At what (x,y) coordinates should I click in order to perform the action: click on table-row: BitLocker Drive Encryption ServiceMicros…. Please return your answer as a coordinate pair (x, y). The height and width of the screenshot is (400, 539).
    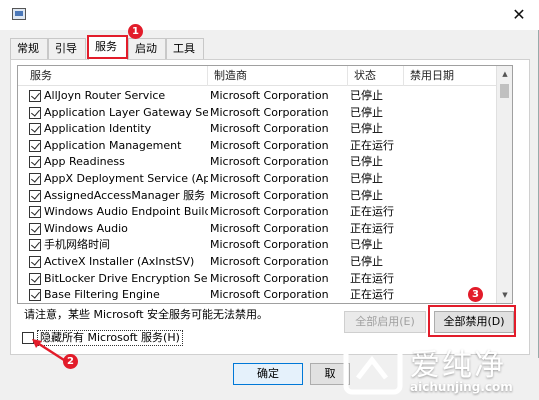
    Looking at the image, I should click on (258, 279).